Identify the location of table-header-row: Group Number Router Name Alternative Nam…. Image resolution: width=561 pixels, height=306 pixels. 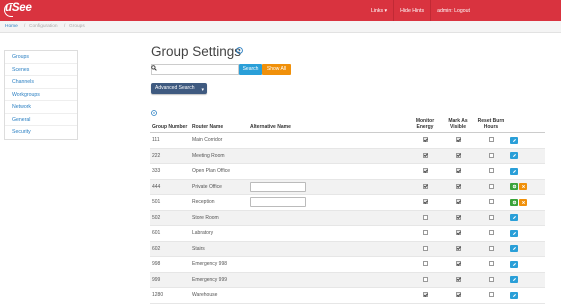
(347, 125).